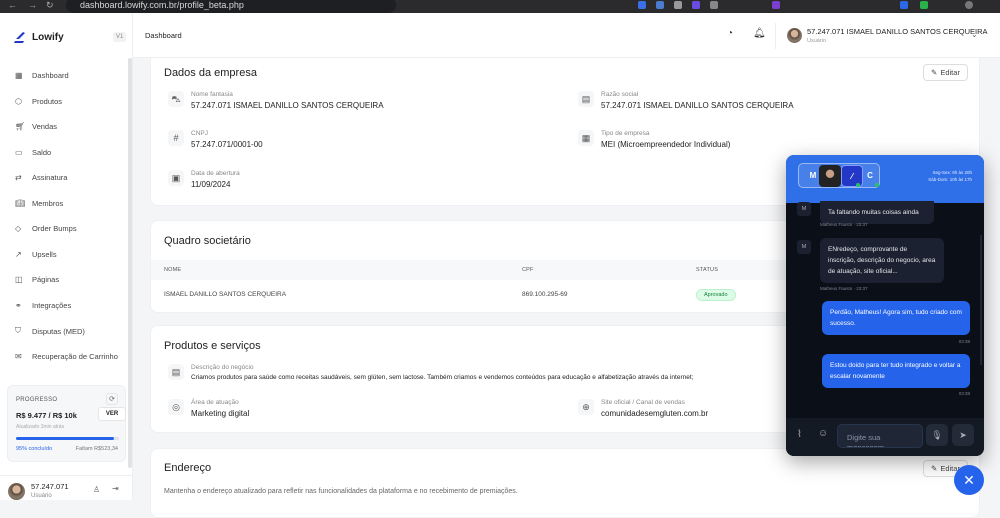 The width and height of the screenshot is (1000, 518). Describe the element at coordinates (112, 399) in the screenshot. I see `refresh-icon: ⟳` at that location.